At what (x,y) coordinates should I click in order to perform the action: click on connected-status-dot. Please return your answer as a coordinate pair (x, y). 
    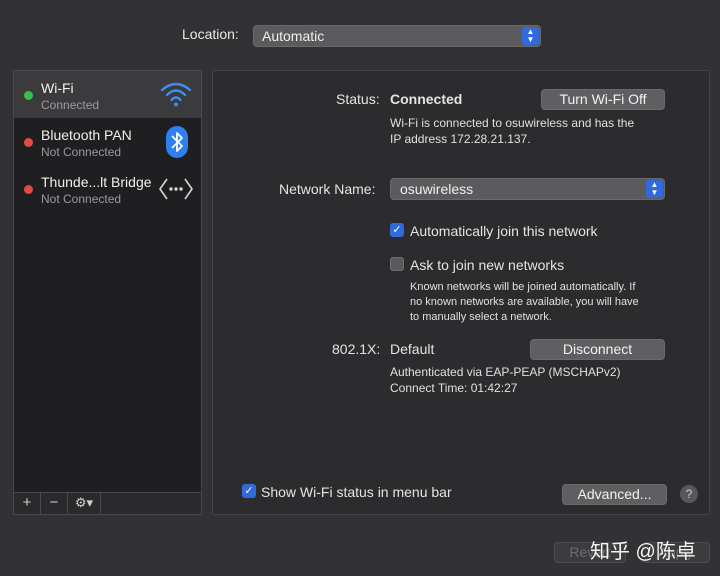
    Looking at the image, I should click on (28, 95).